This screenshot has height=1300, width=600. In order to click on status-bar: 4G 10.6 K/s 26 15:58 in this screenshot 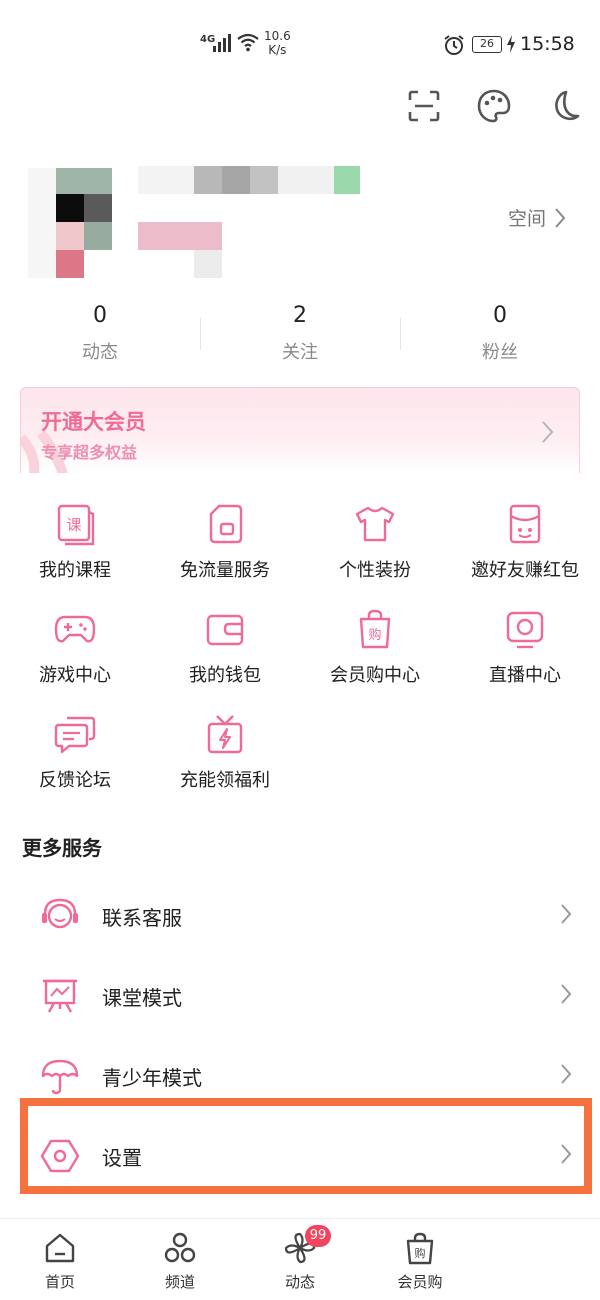, I will do `click(300, 40)`.